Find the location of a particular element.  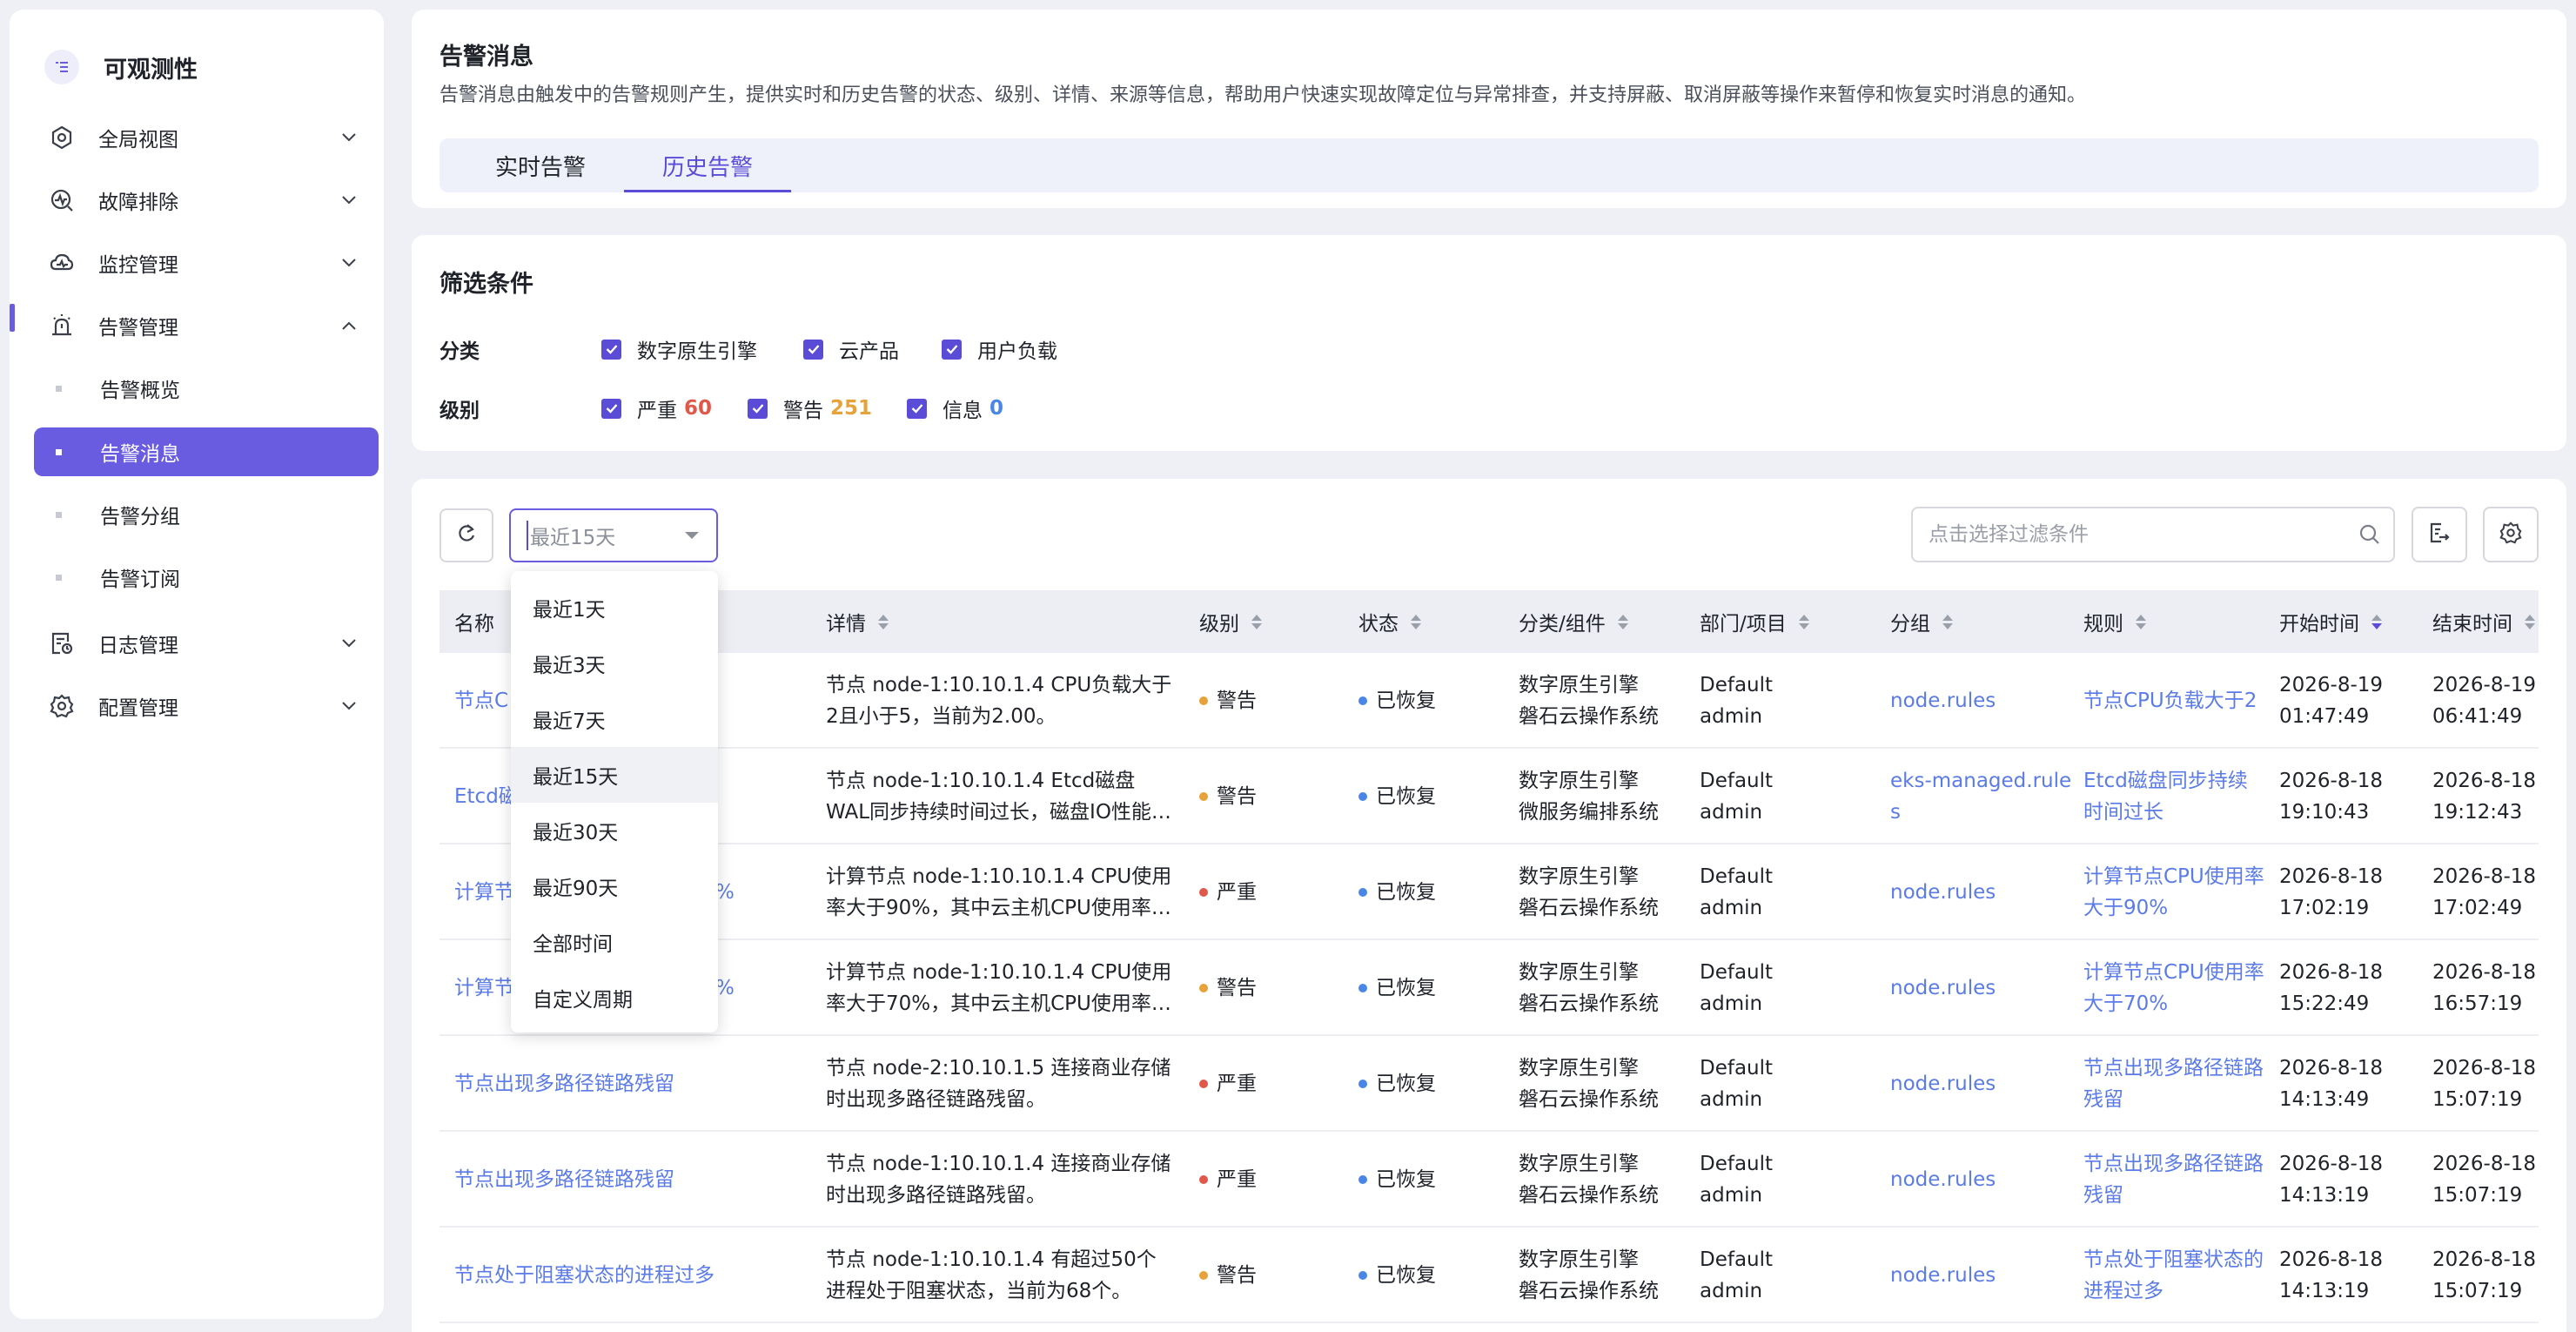

column-header-detail: 详情 is located at coordinates (857, 621).